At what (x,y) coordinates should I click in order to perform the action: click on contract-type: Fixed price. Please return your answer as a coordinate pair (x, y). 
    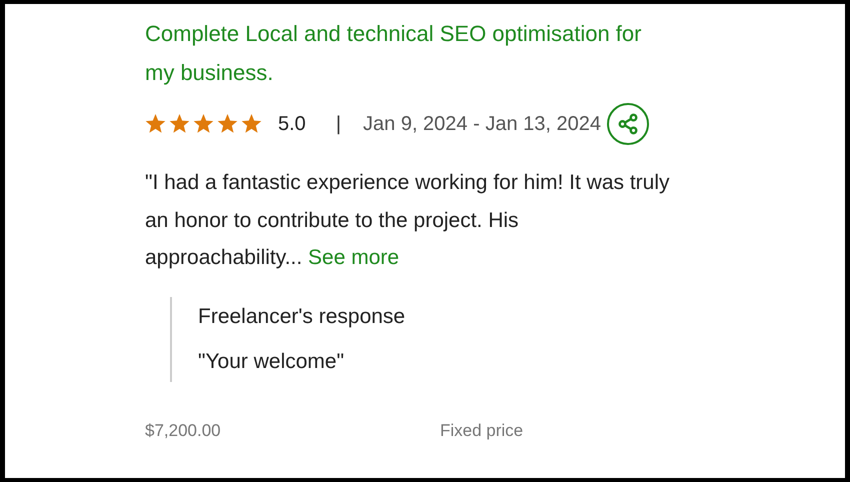
    Looking at the image, I should click on (482, 431).